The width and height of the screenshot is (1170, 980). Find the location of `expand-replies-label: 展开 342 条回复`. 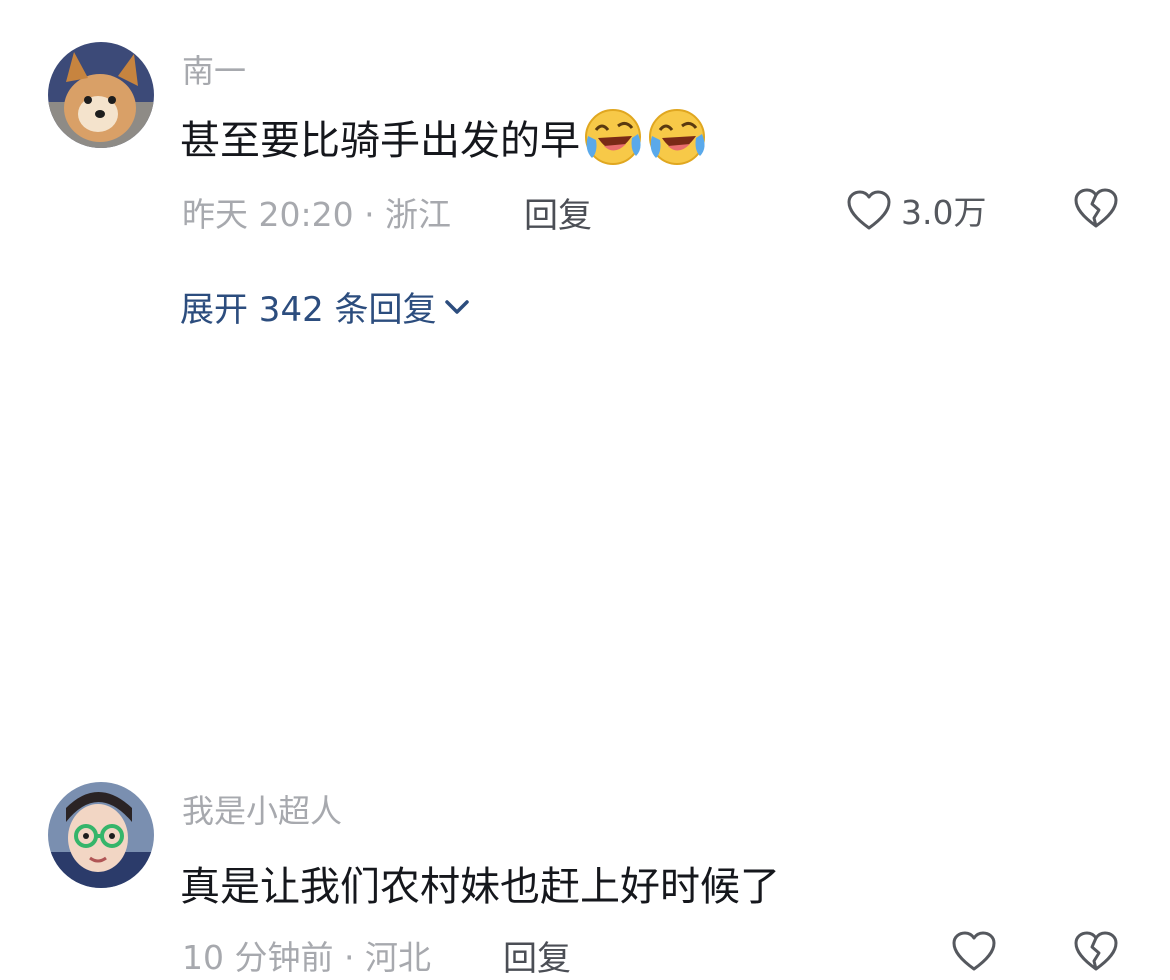

expand-replies-label: 展开 342 条回复 is located at coordinates (308, 310).